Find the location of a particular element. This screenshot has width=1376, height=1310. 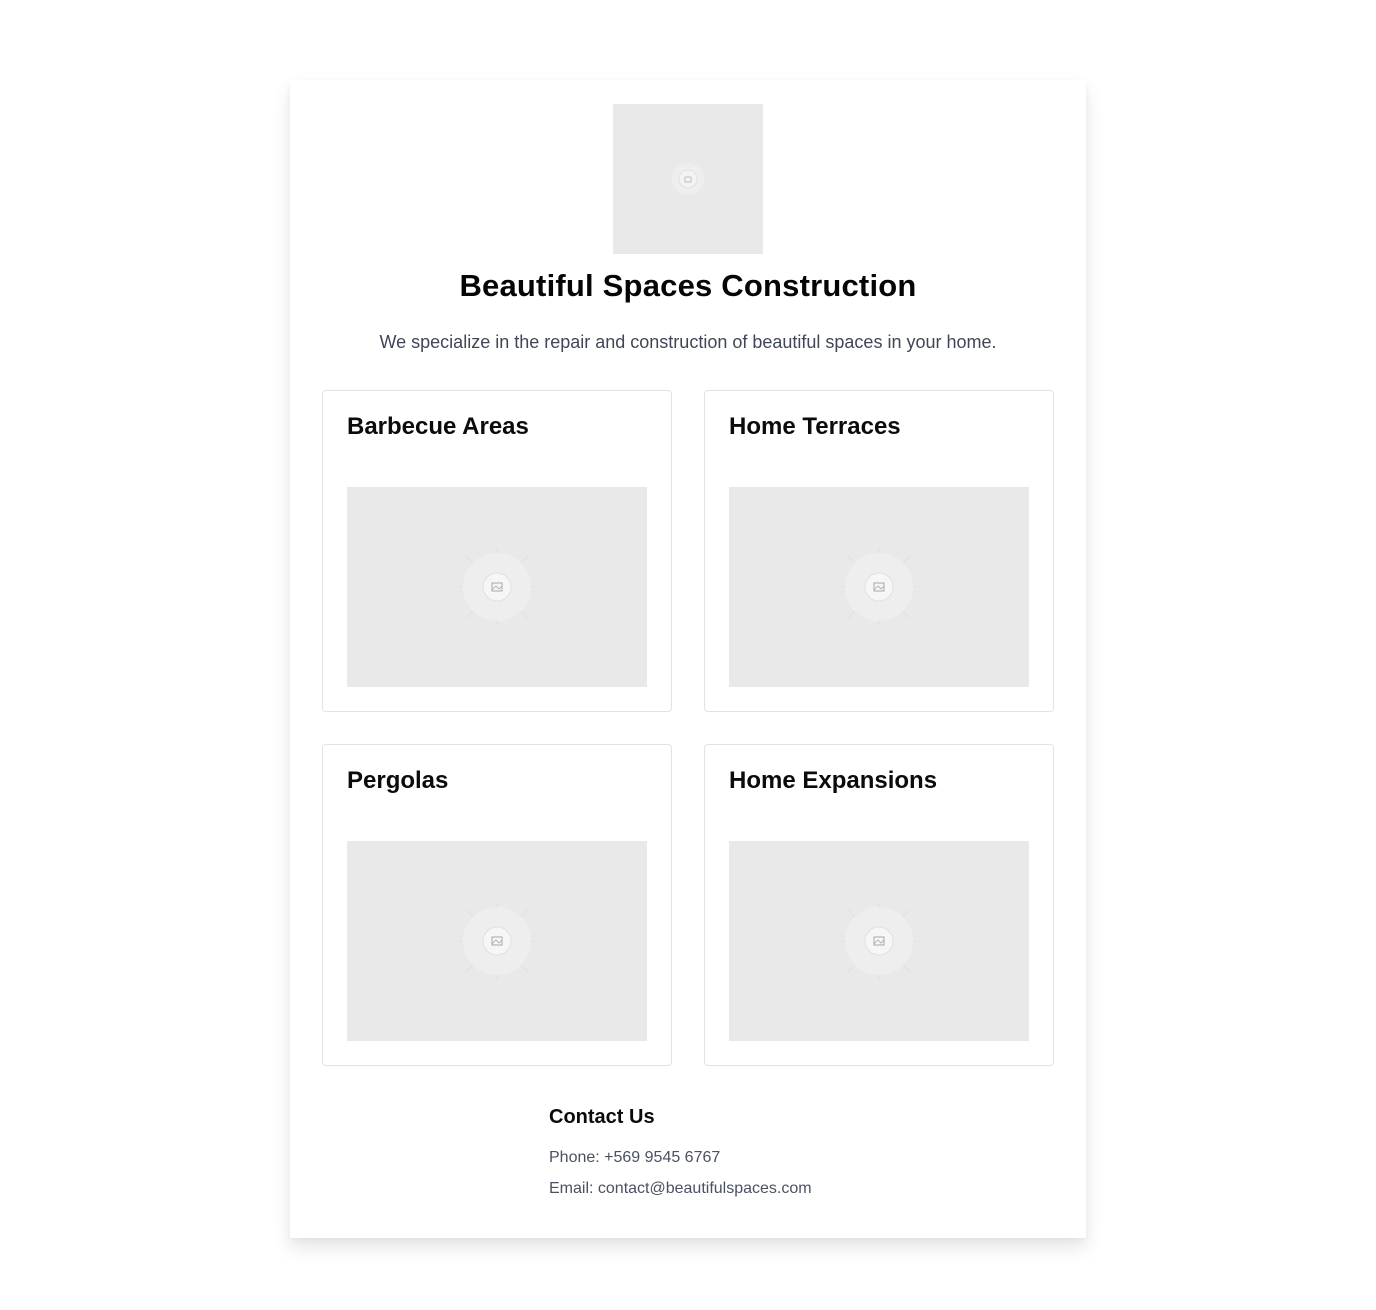

service-card-home-expansions: Home Expansions is located at coordinates (879, 905).